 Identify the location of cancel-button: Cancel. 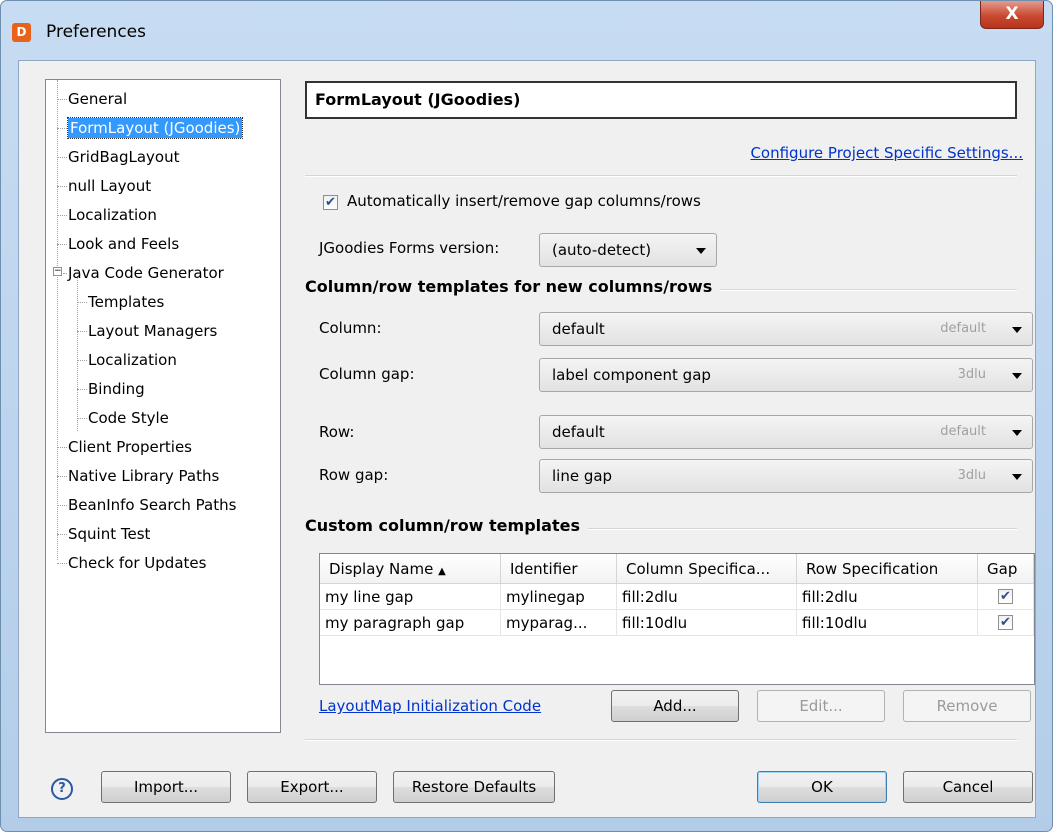
(968, 787).